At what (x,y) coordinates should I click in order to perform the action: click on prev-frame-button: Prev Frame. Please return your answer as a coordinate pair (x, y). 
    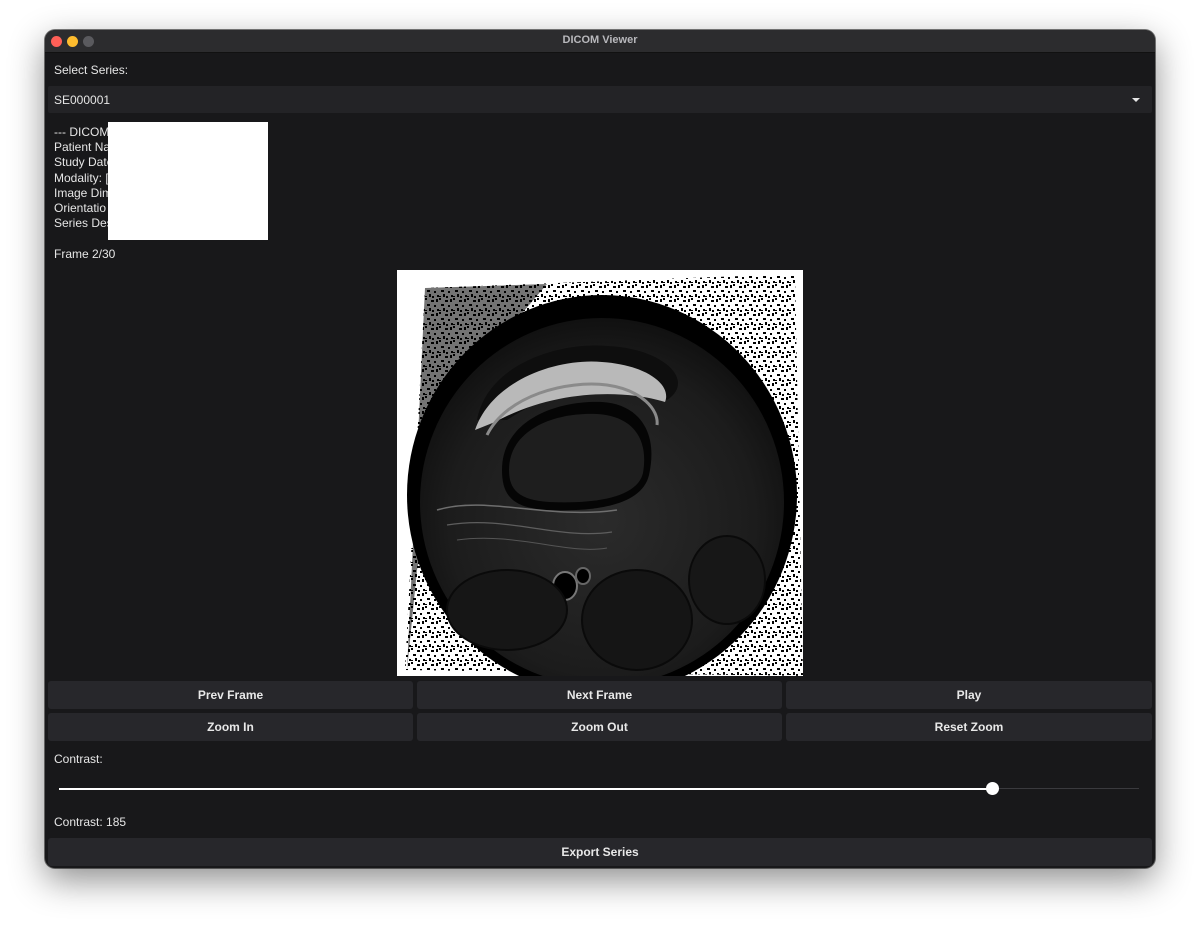
    Looking at the image, I should click on (230, 695).